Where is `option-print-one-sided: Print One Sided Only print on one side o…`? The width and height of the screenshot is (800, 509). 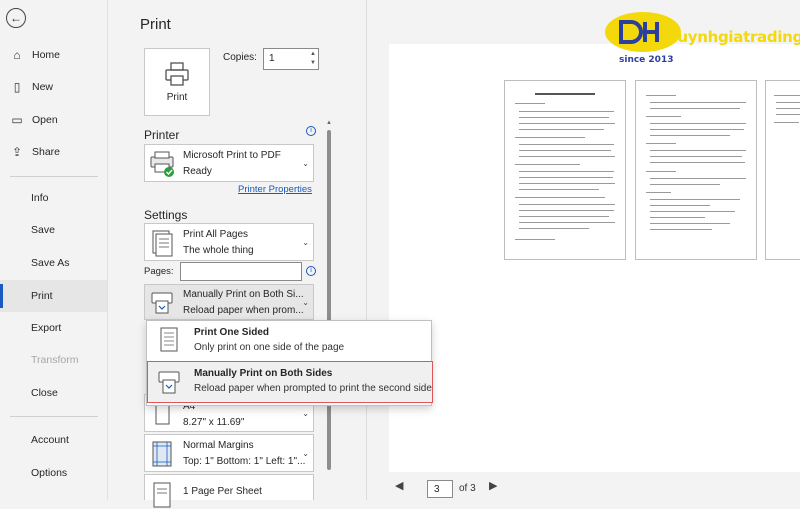
option-print-one-sided: Print One Sided Only print on one side o… is located at coordinates (290, 340).